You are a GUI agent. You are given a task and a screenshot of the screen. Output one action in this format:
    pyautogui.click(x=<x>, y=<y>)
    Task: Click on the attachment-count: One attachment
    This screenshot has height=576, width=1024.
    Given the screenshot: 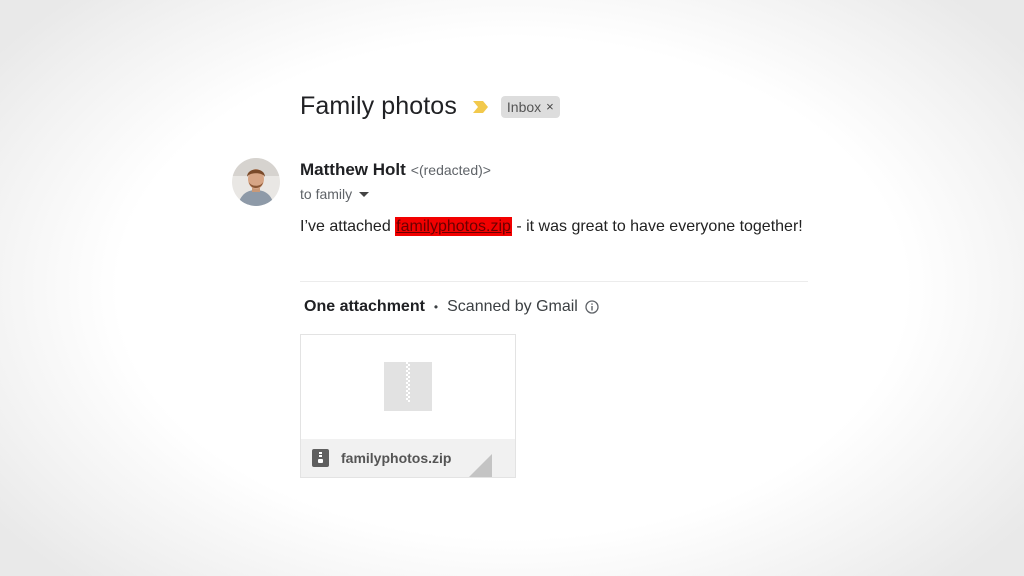 What is the action you would take?
    pyautogui.click(x=364, y=306)
    